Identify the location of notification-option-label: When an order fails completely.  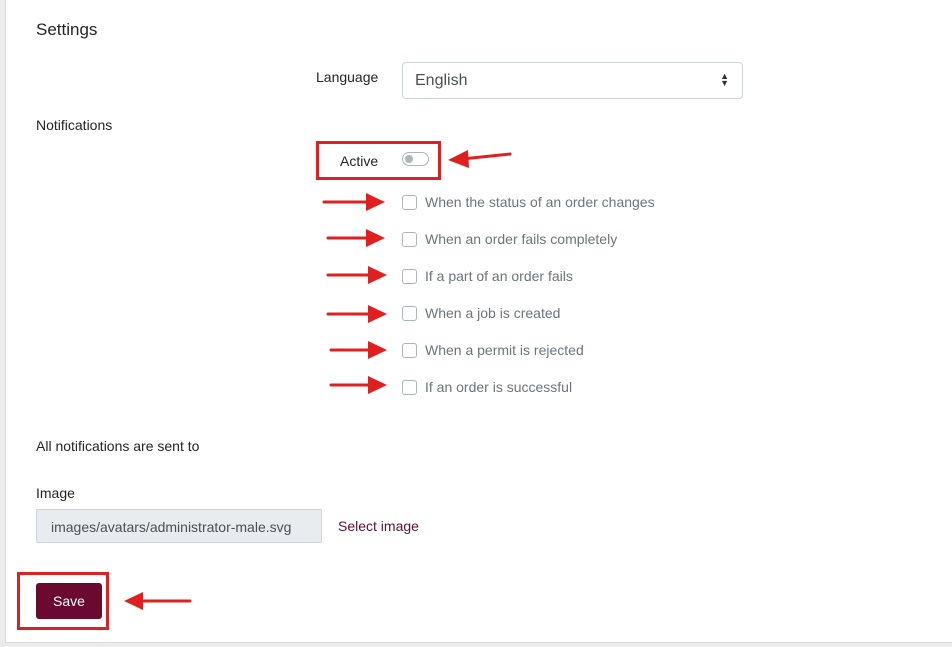
(521, 239).